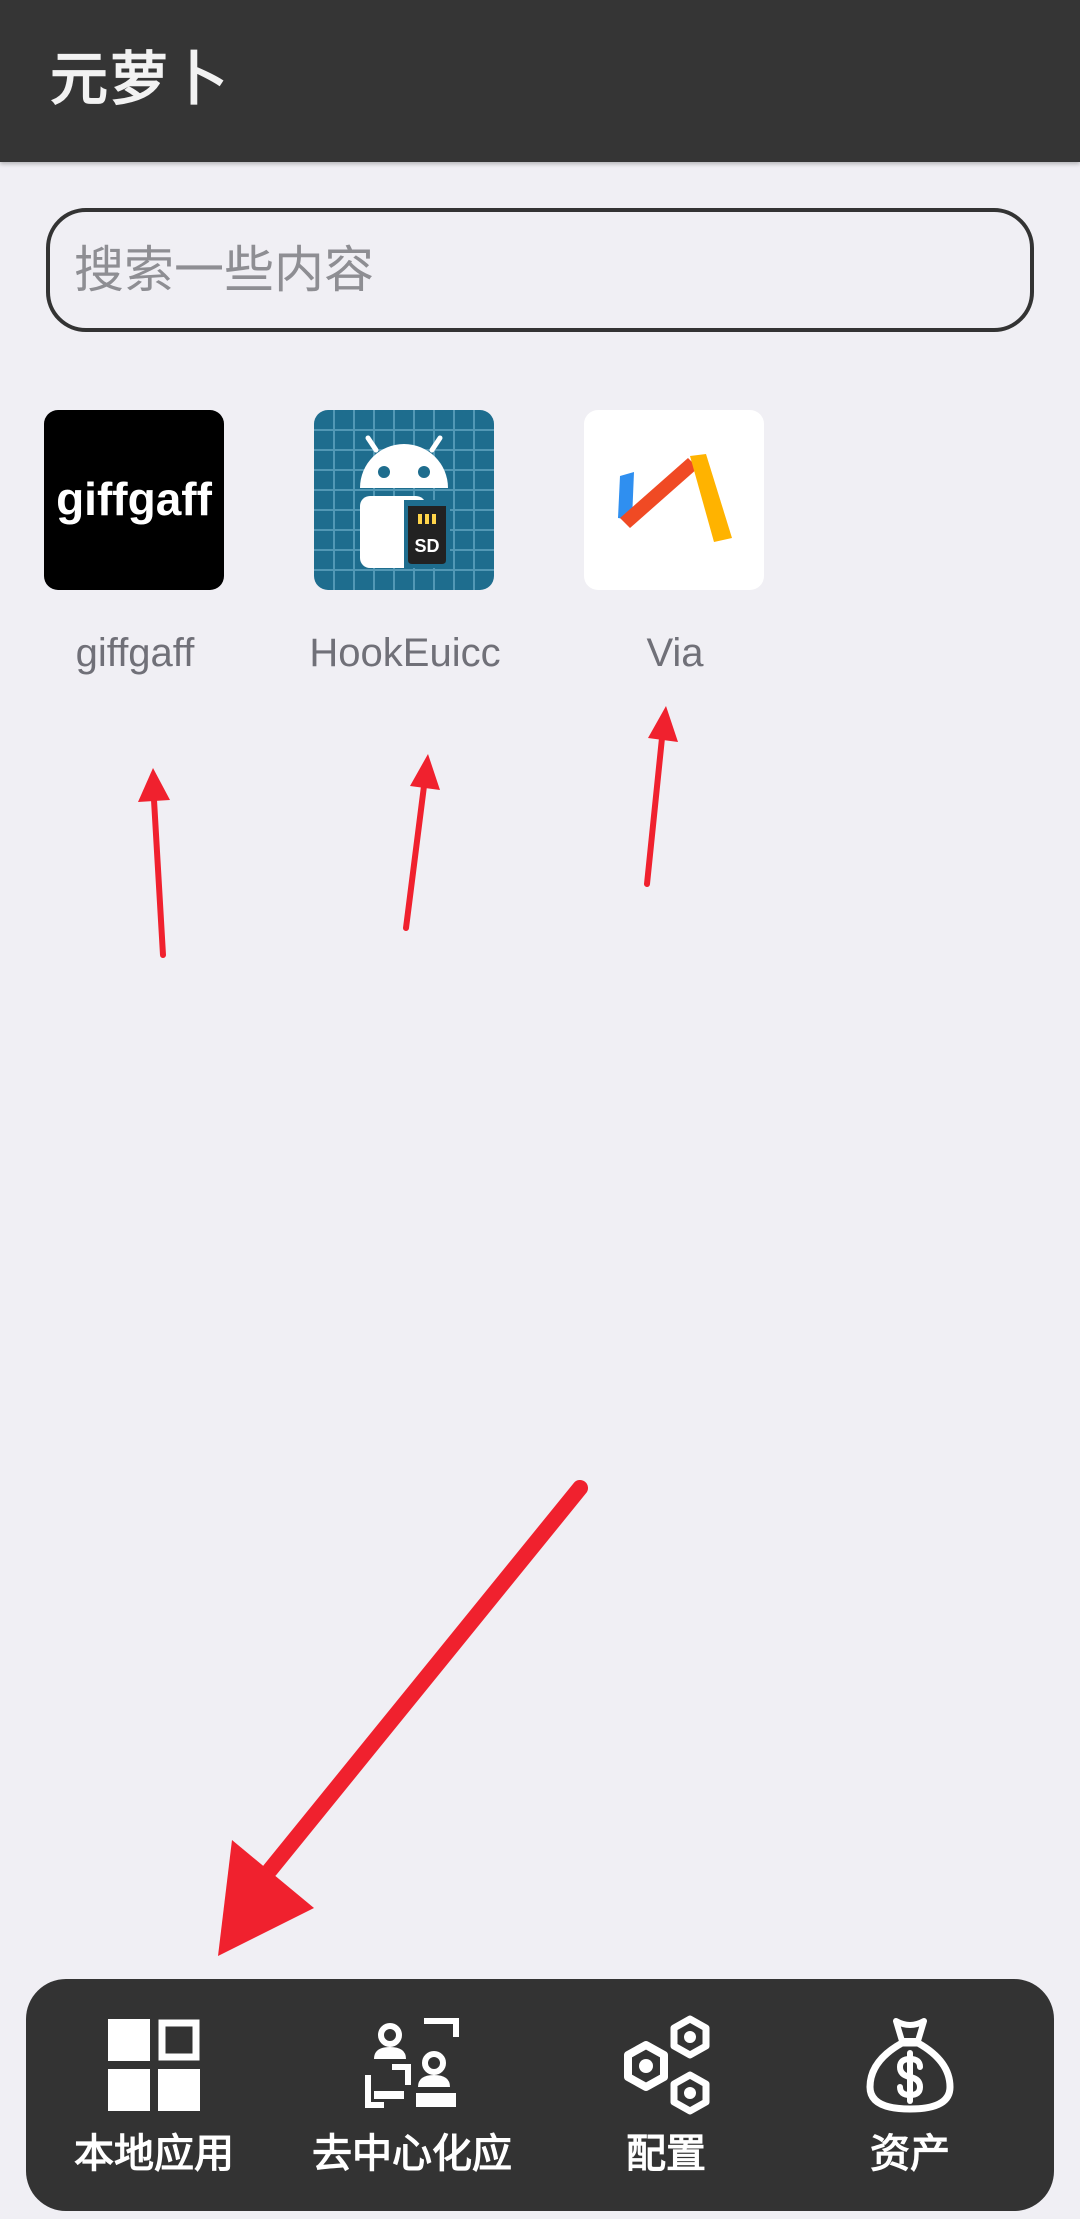 Image resolution: width=1080 pixels, height=2219 pixels. I want to click on annotation-arrow-nav, so click(403, 1718).